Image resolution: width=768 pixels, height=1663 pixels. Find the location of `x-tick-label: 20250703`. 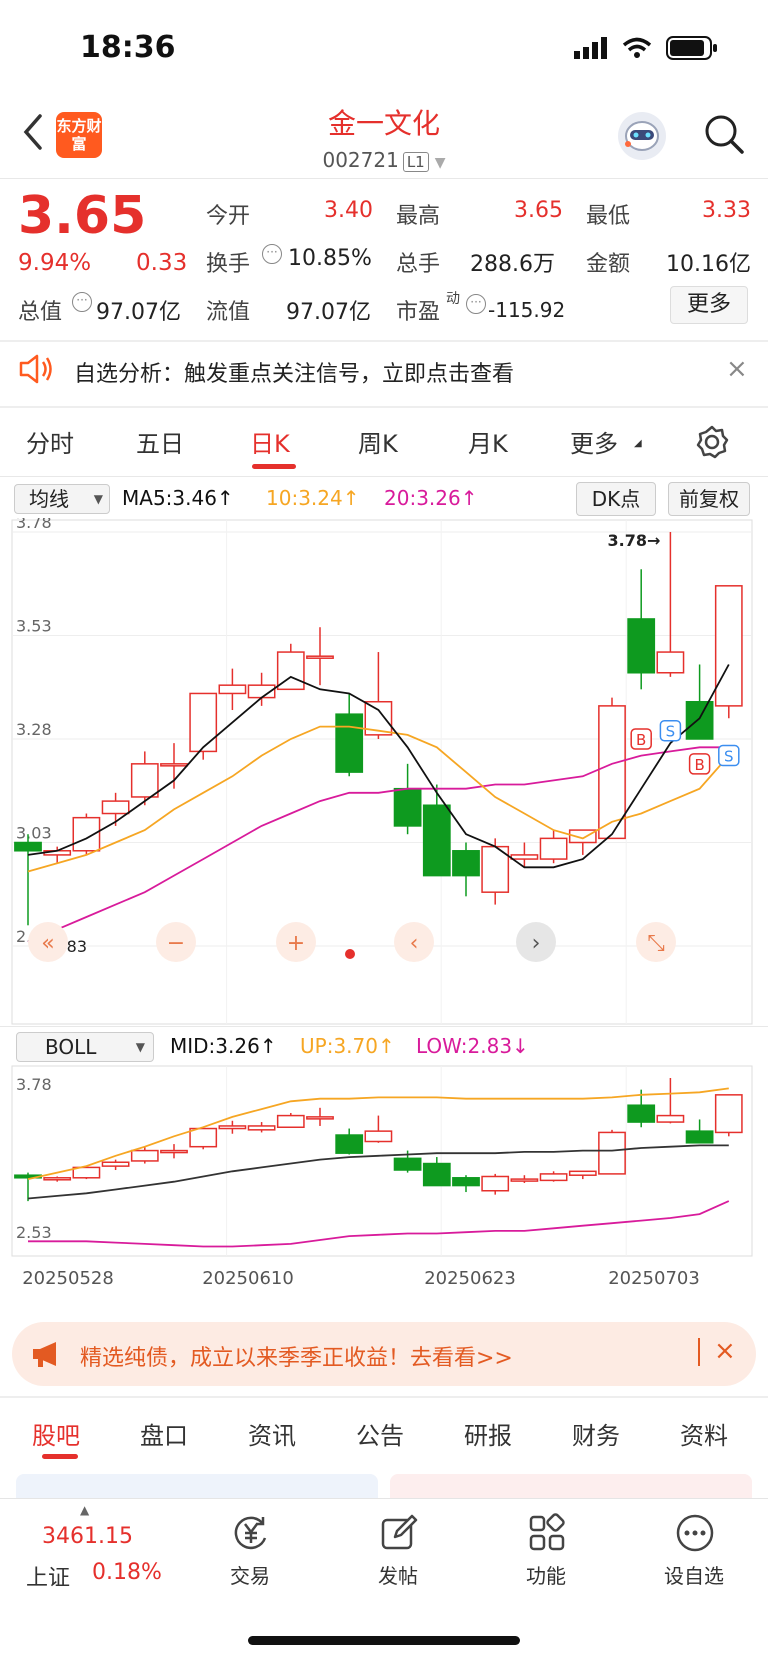

x-tick-label: 20250703 is located at coordinates (654, 1278).